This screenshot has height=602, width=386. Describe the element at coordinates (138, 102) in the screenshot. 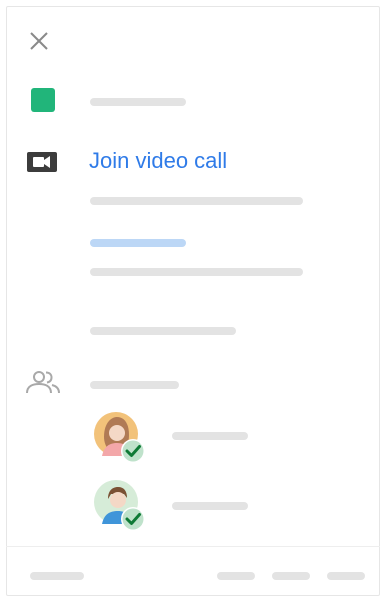

I see `event-title-placeholder` at that location.